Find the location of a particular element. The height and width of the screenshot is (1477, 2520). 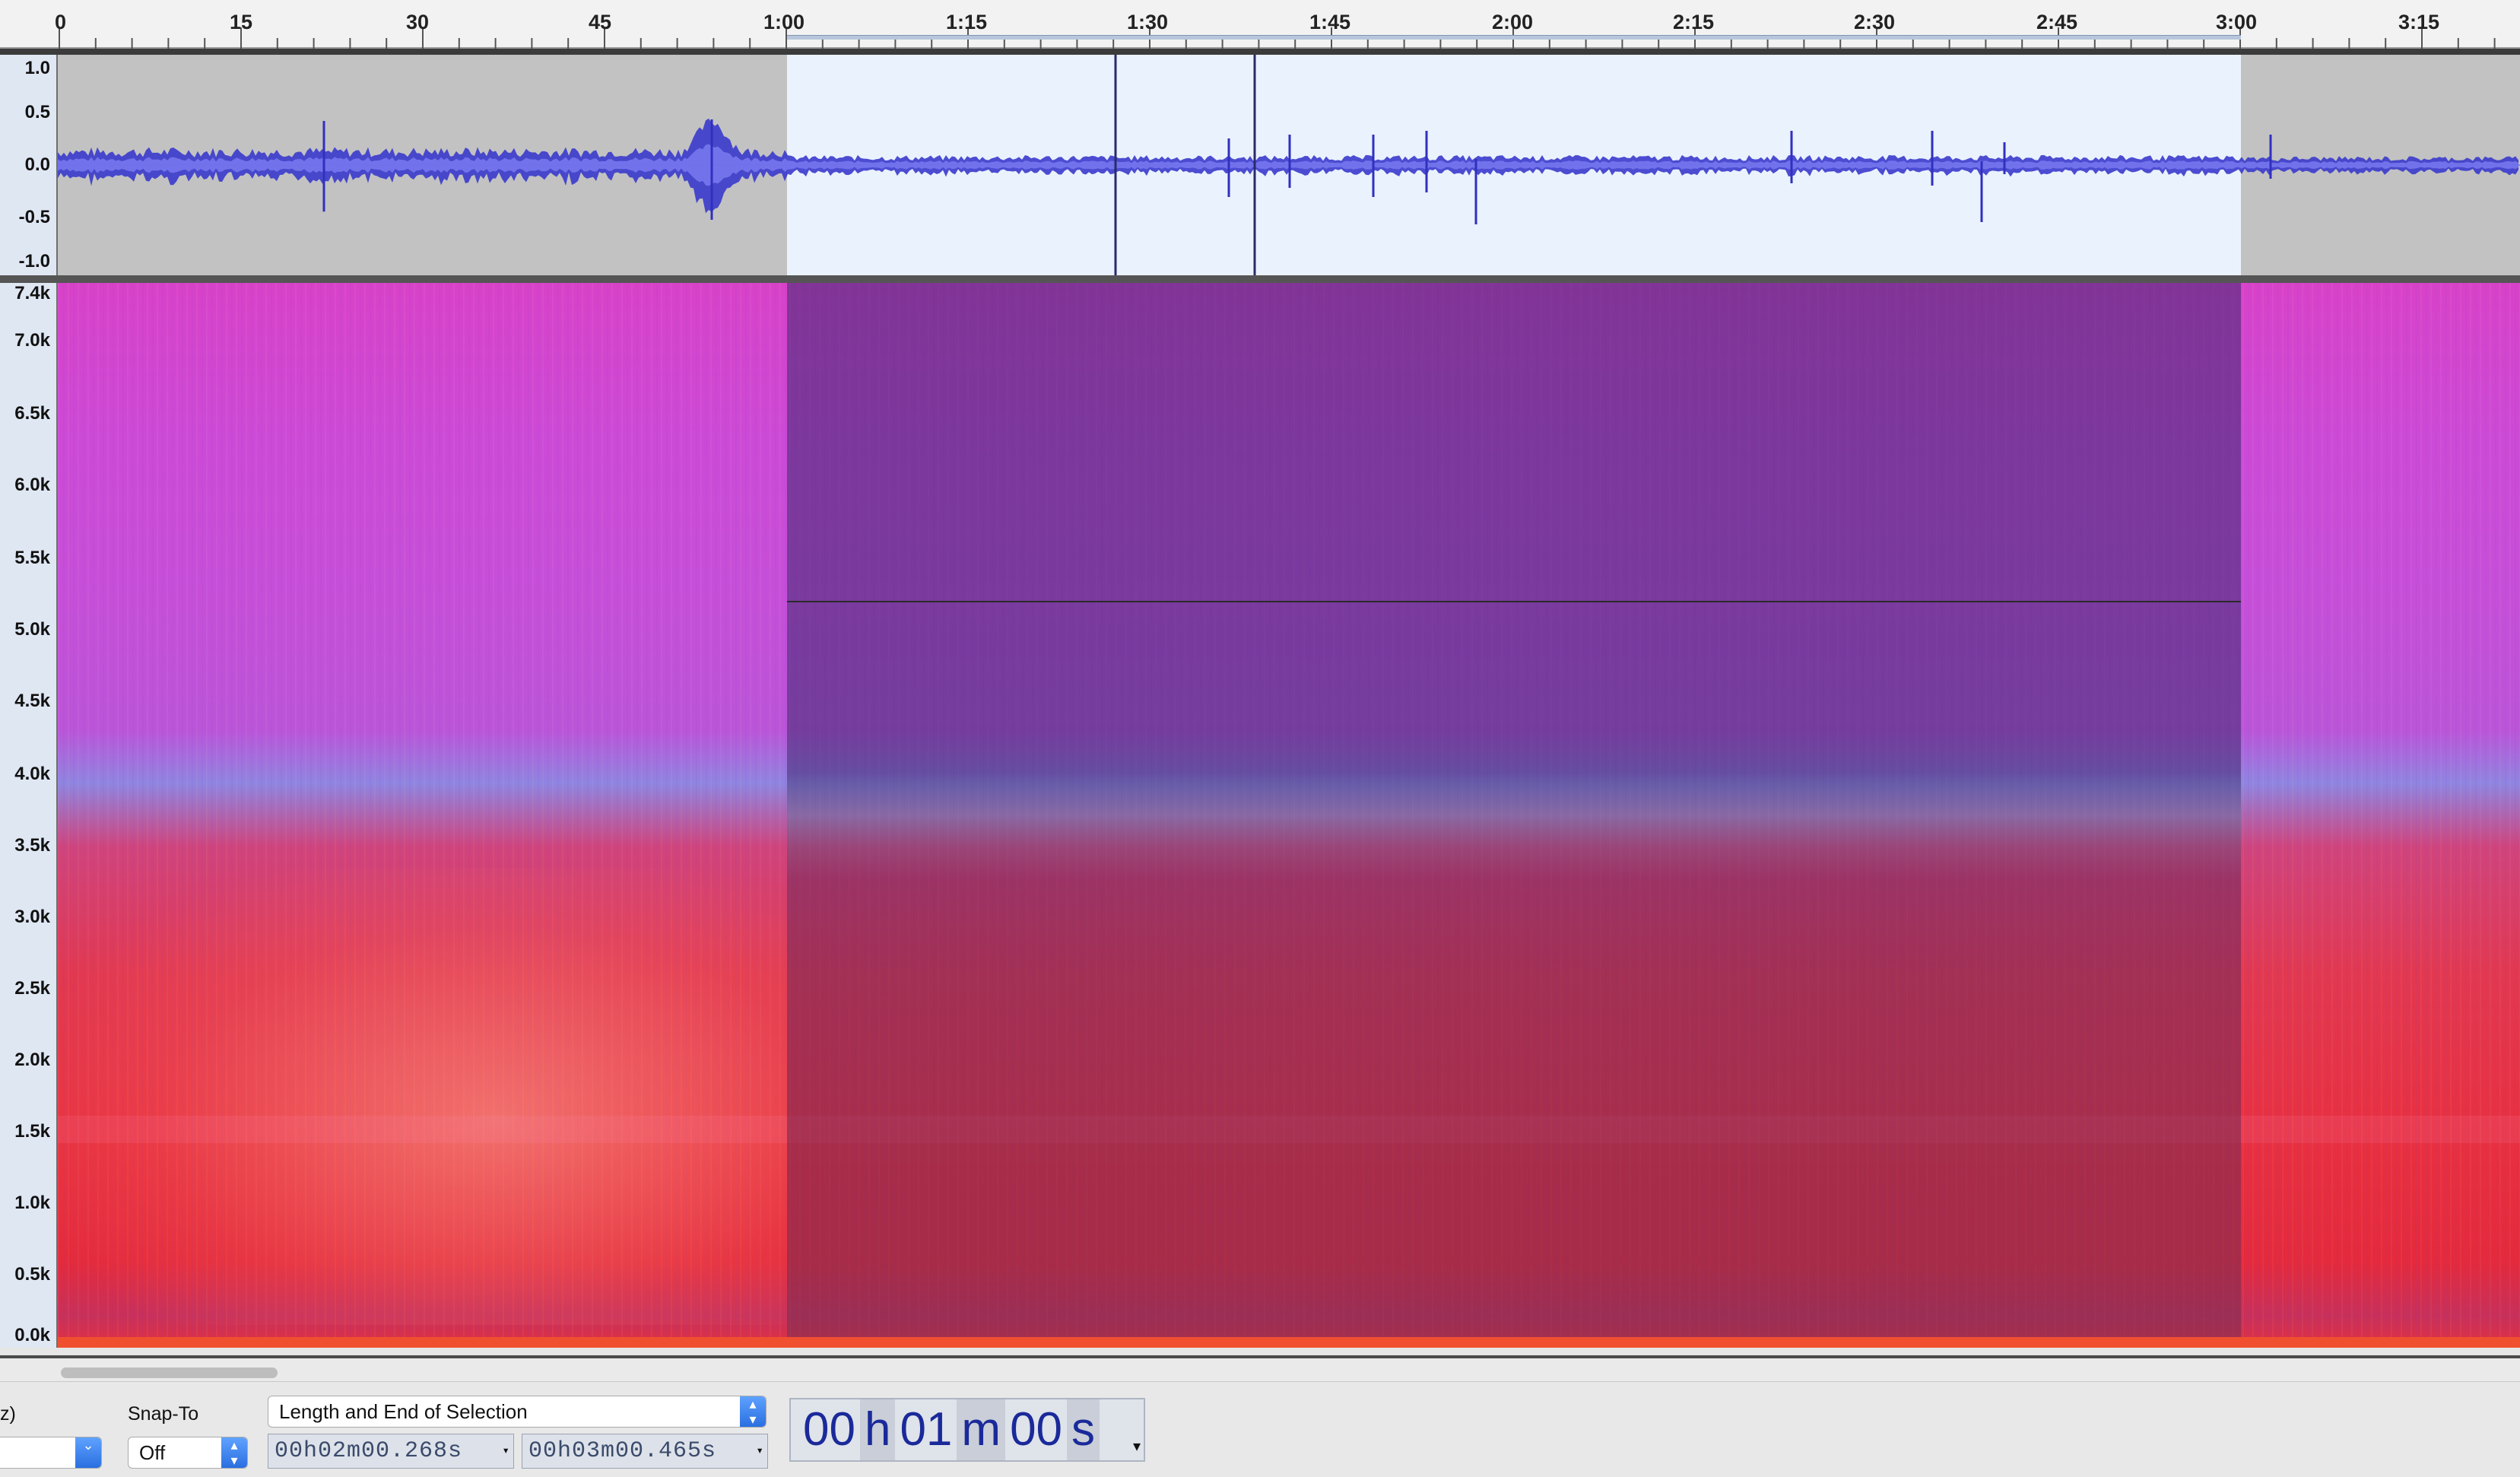

tick-label: 2:00 is located at coordinates (1513, 22).